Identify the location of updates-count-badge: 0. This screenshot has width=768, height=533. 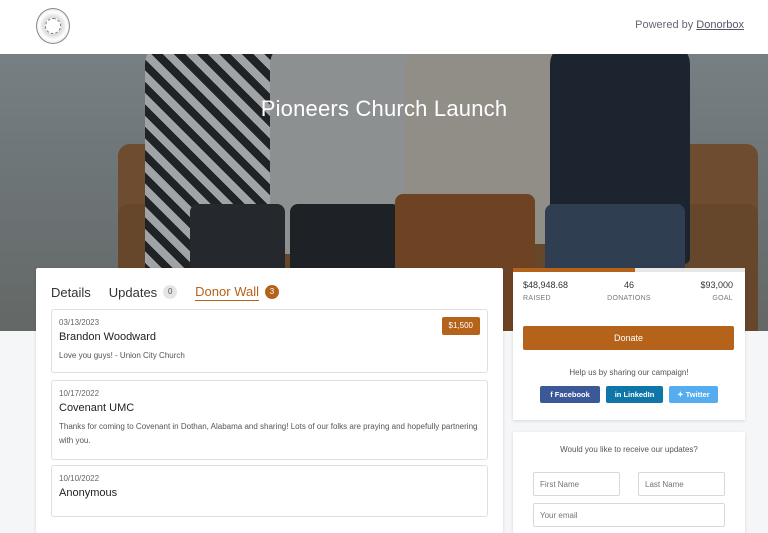
(170, 292).